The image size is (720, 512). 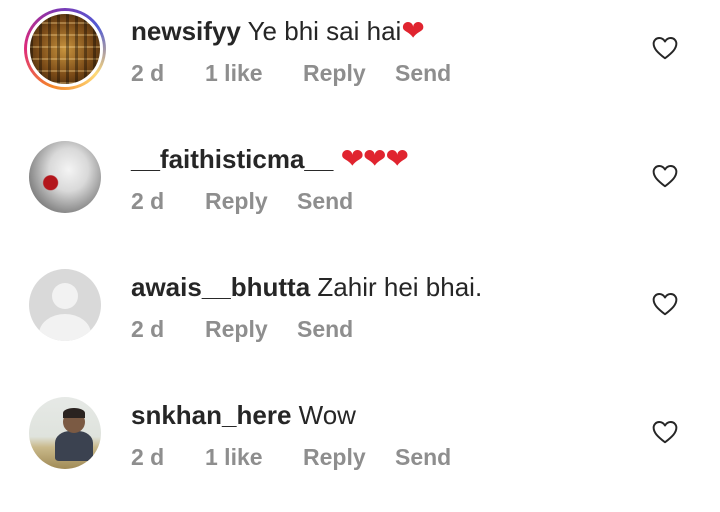 I want to click on default-avatar-shoulders, so click(x=65, y=327).